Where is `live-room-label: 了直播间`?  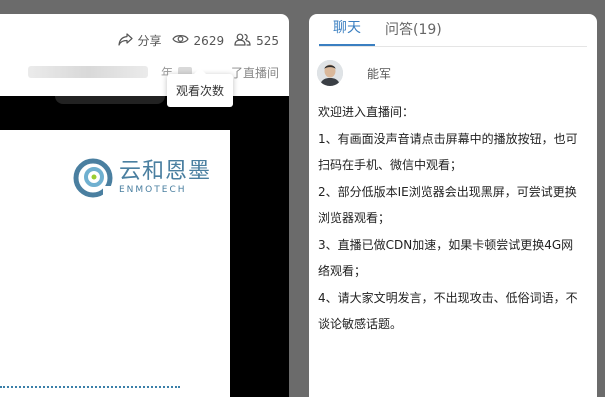
live-room-label: 了直播间 is located at coordinates (254, 73).